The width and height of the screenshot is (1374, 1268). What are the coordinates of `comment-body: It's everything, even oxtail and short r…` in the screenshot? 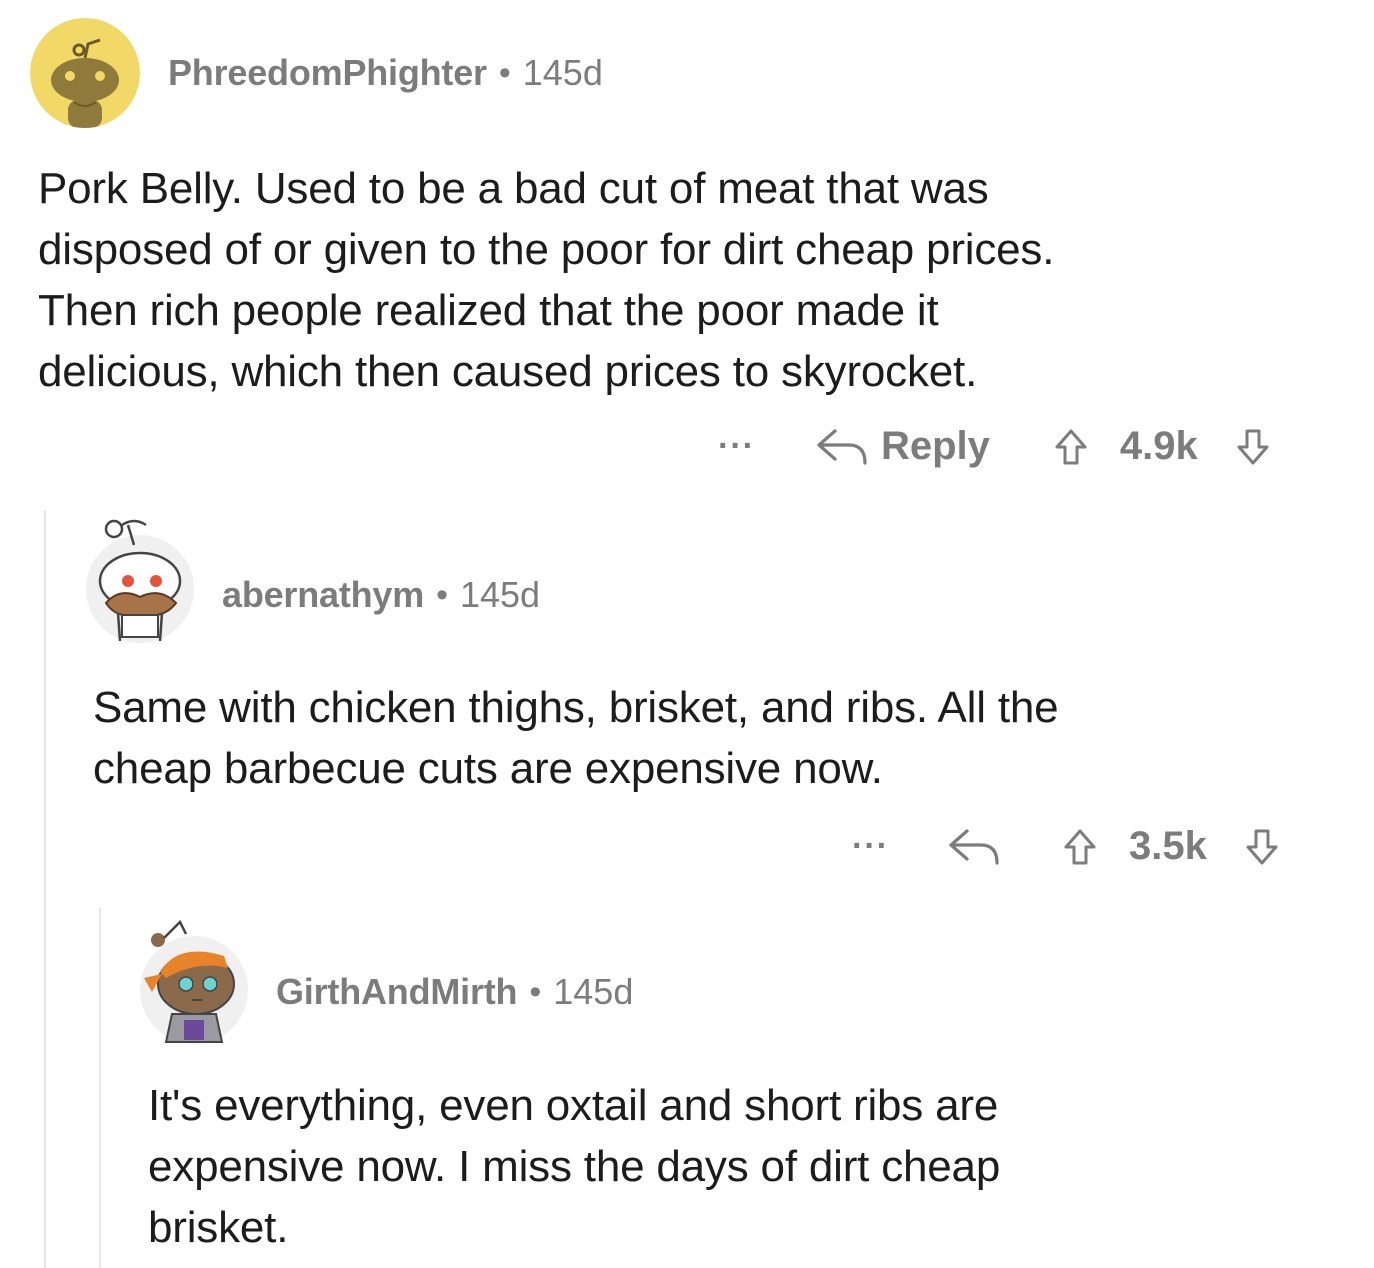 It's located at (574, 1166).